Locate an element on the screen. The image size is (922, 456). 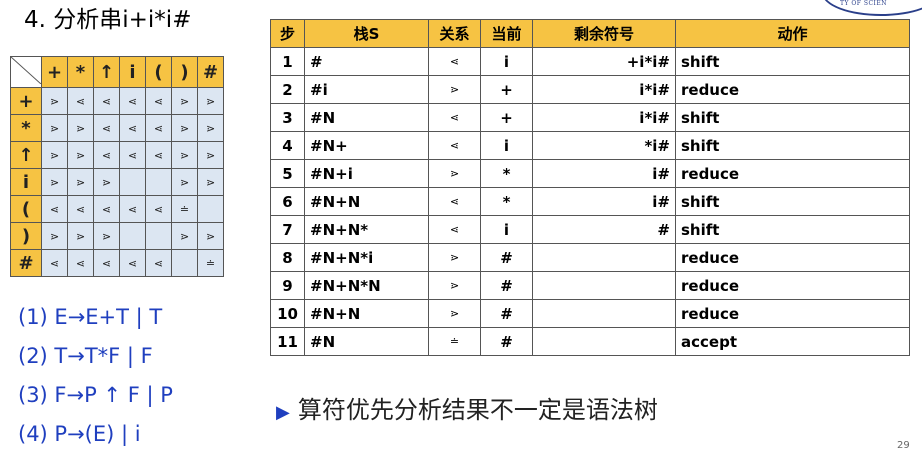
grammar-rule-2: (2) T→T*F | F is located at coordinates (85, 356).